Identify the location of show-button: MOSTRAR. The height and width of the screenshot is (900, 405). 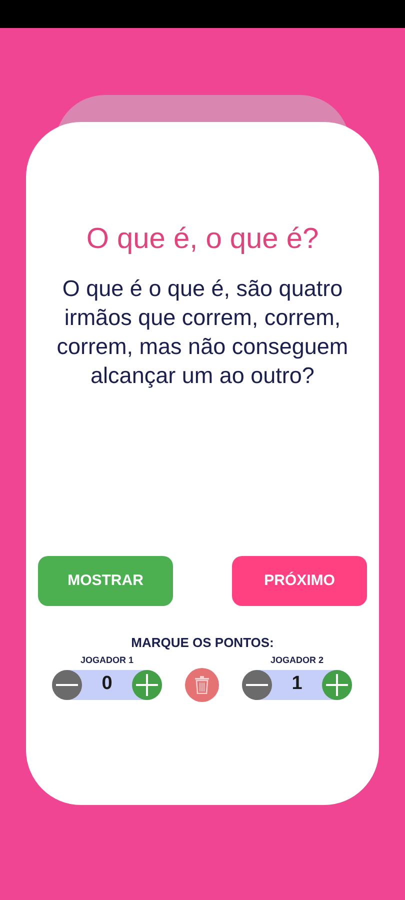
(105, 581).